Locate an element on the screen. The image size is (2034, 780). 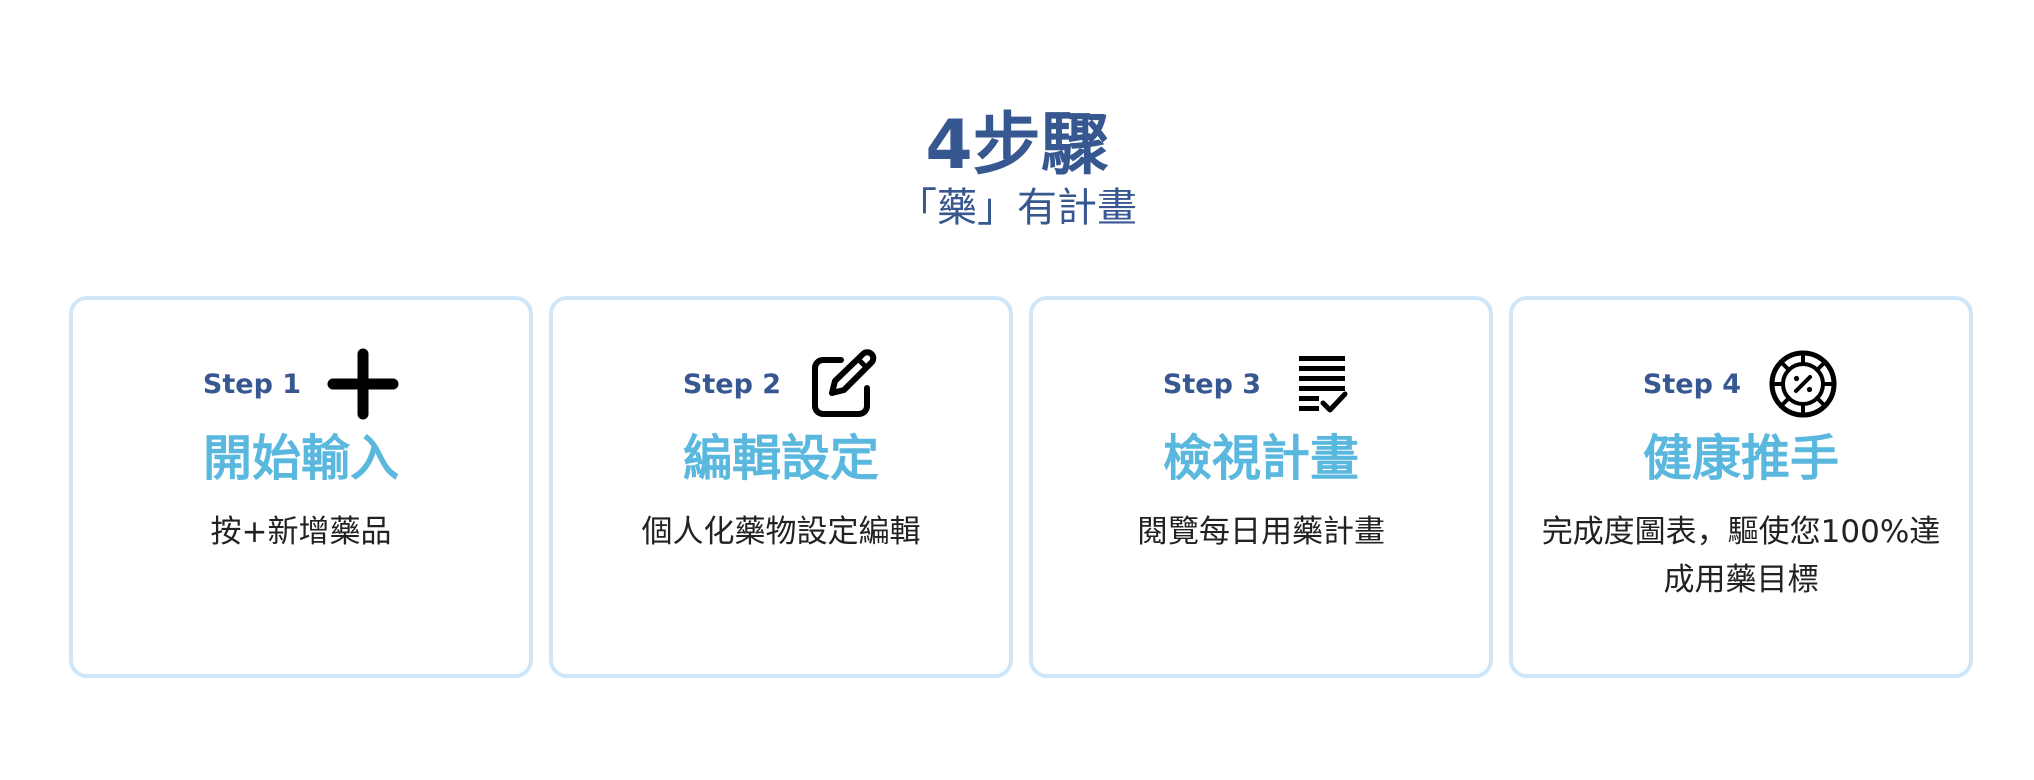
percent-badge-icon is located at coordinates (1803, 384).